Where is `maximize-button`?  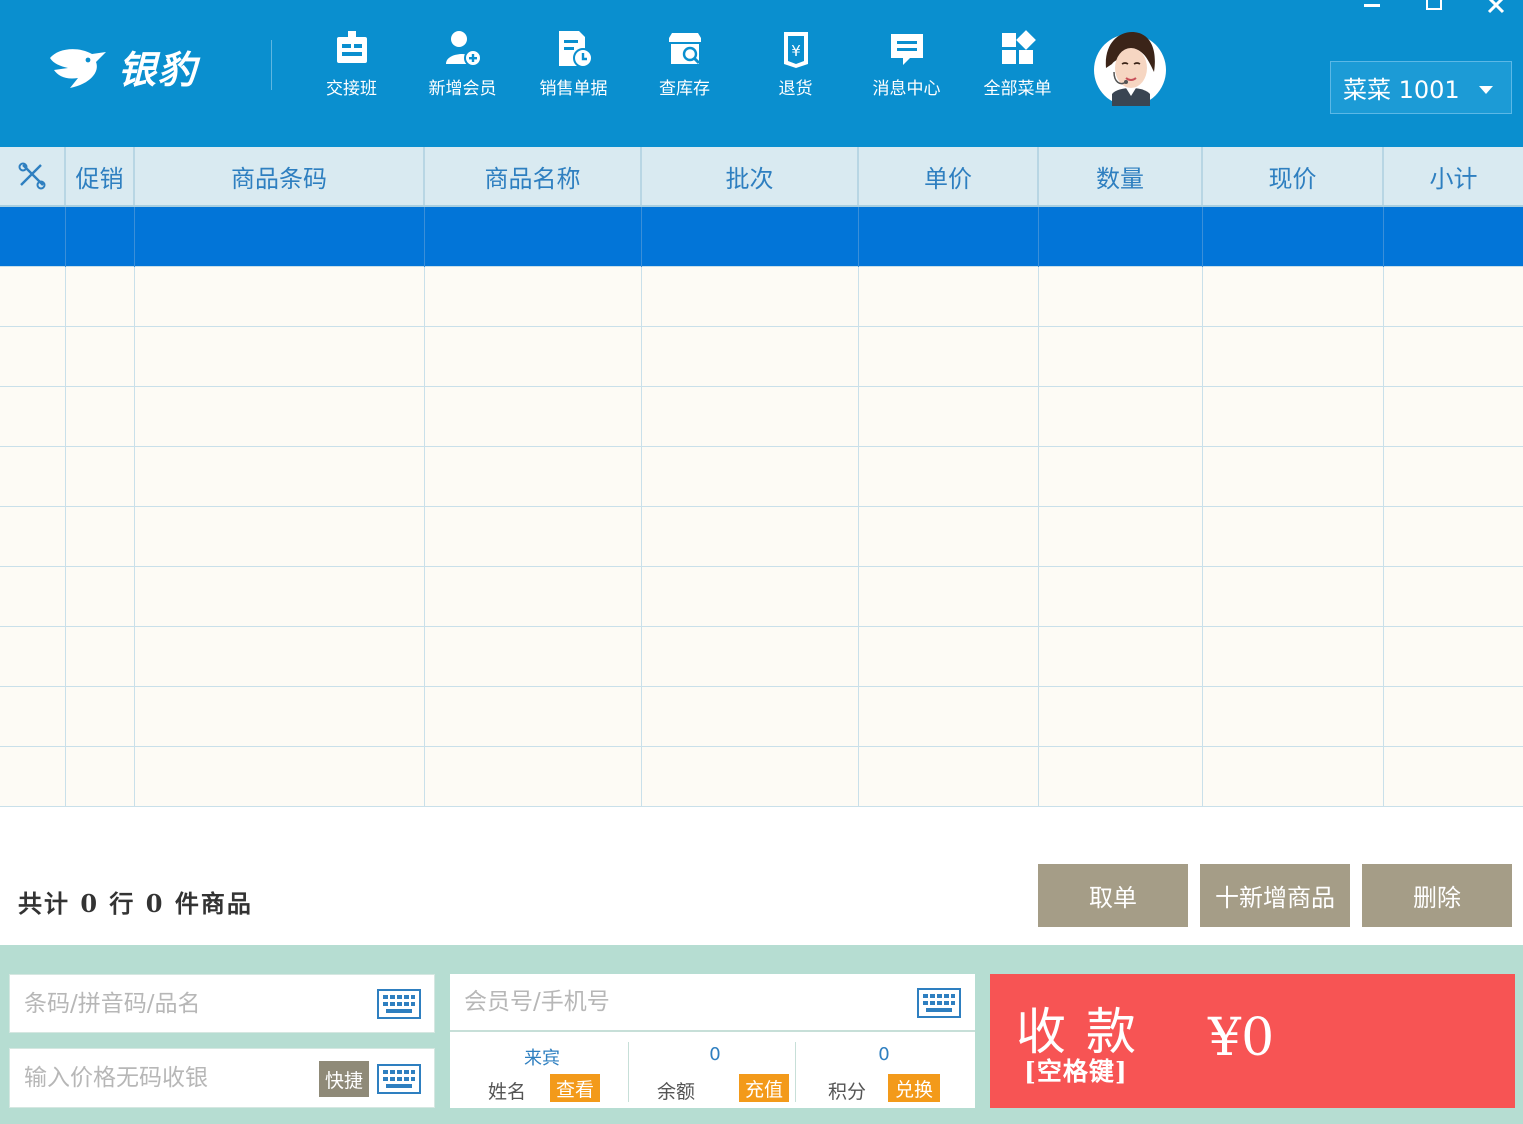 maximize-button is located at coordinates (1434, 7).